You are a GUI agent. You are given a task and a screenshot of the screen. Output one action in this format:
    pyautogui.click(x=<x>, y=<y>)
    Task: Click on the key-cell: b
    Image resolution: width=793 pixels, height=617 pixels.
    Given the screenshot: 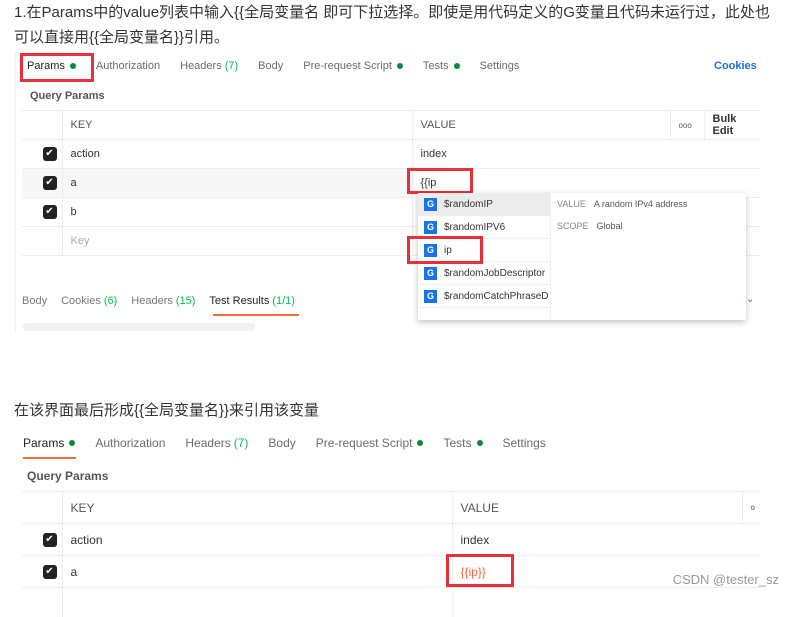 What is the action you would take?
    pyautogui.click(x=237, y=212)
    